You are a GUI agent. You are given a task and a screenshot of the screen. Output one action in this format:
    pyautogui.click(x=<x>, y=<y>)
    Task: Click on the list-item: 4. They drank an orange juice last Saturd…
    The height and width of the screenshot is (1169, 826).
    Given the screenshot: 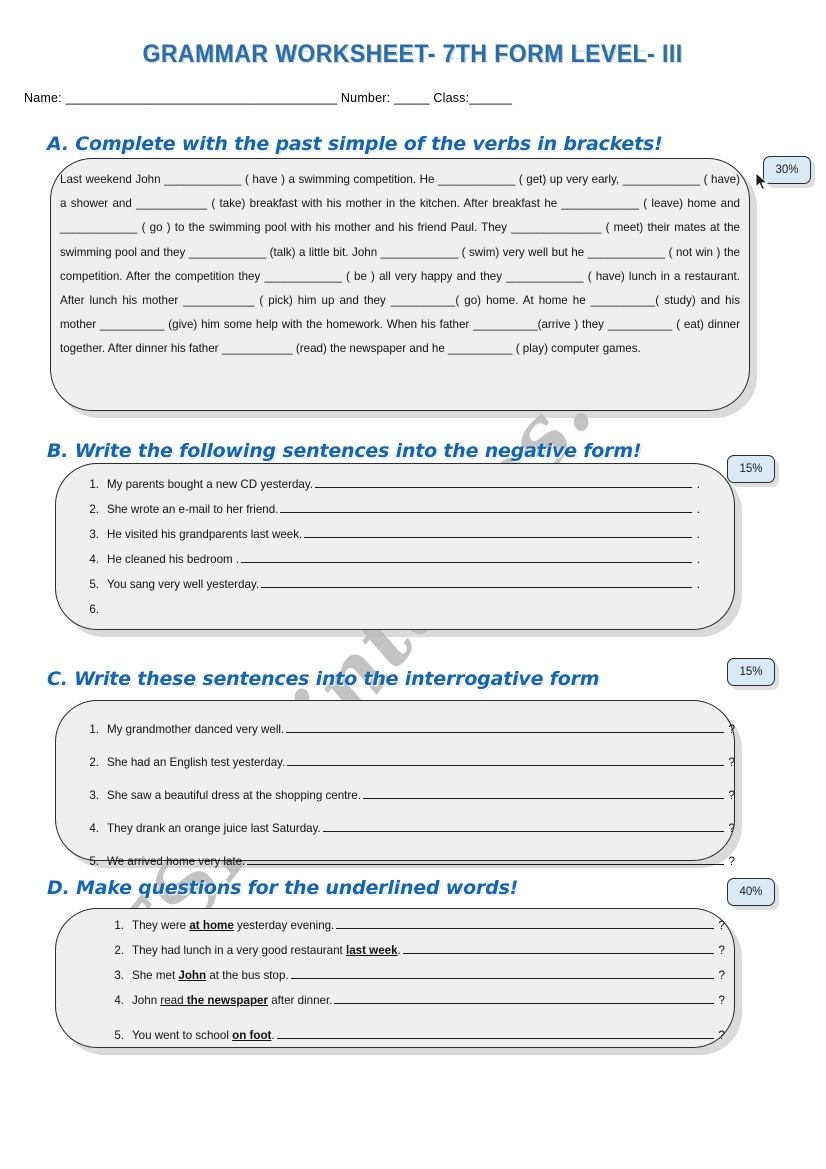 What is the action you would take?
    pyautogui.click(x=410, y=828)
    